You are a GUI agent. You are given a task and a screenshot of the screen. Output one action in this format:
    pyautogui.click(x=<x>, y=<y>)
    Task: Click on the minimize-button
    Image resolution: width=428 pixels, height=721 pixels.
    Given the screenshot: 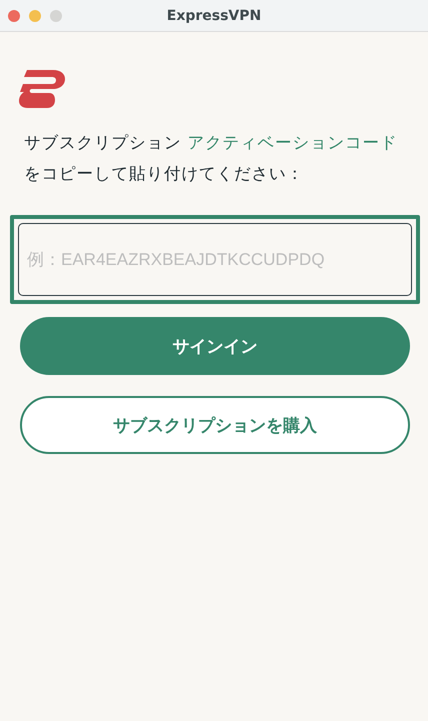 What is the action you would take?
    pyautogui.click(x=35, y=16)
    